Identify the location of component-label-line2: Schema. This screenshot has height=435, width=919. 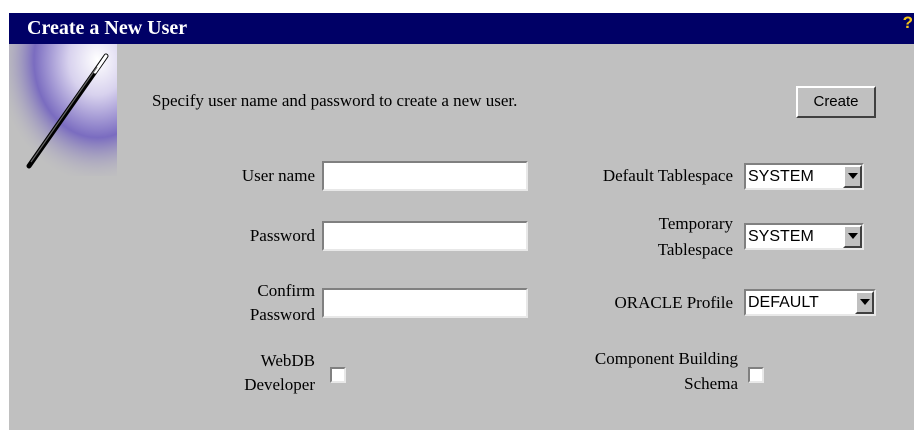
(711, 383).